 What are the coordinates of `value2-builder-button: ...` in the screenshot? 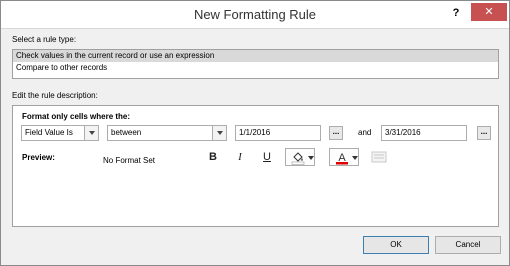 It's located at (484, 133).